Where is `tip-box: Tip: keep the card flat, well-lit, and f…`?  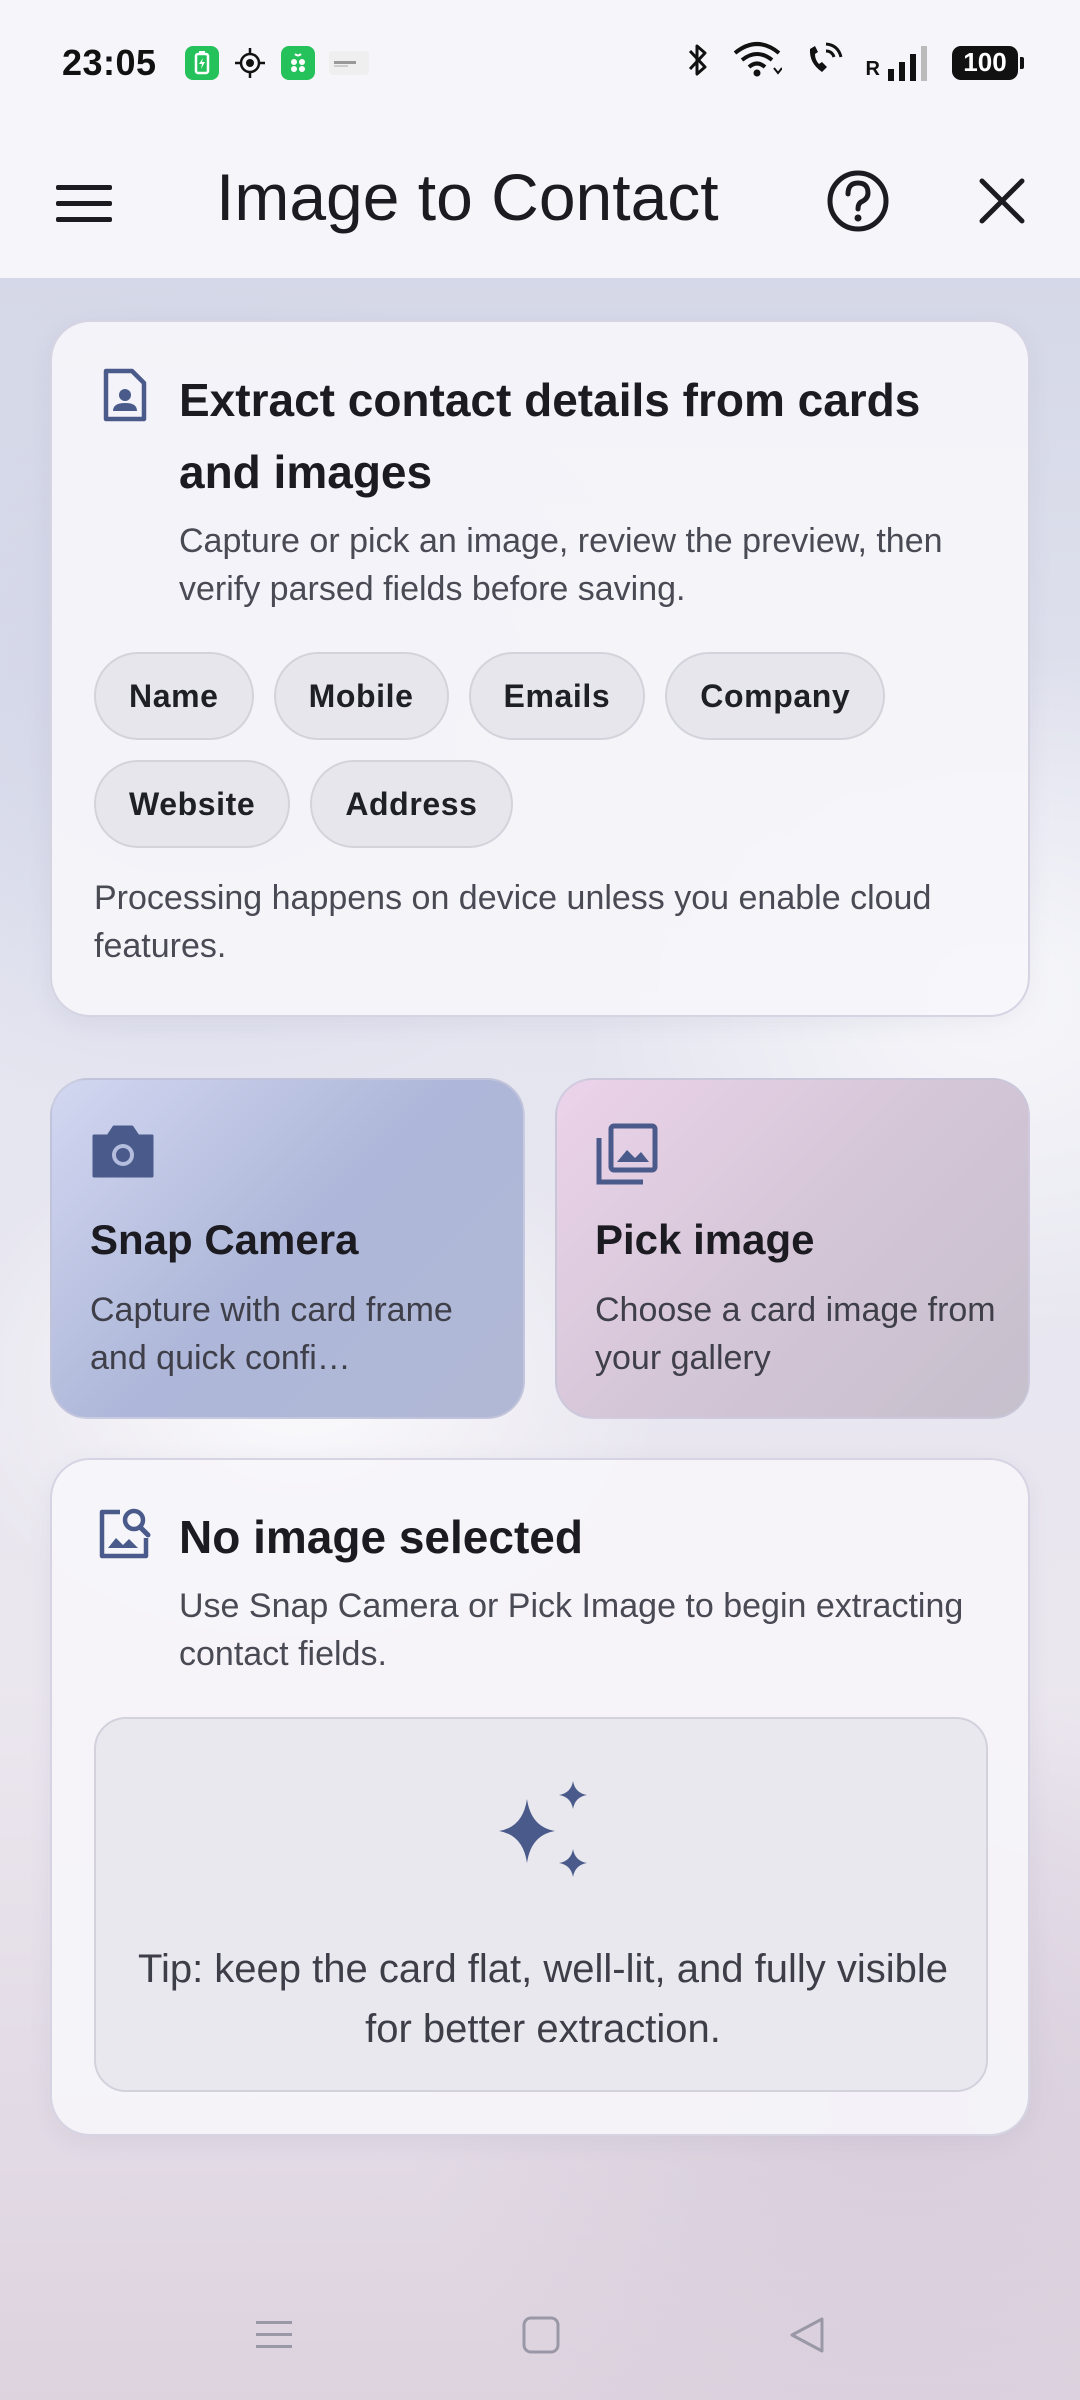 tip-box: Tip: keep the card flat, well-lit, and f… is located at coordinates (541, 1904).